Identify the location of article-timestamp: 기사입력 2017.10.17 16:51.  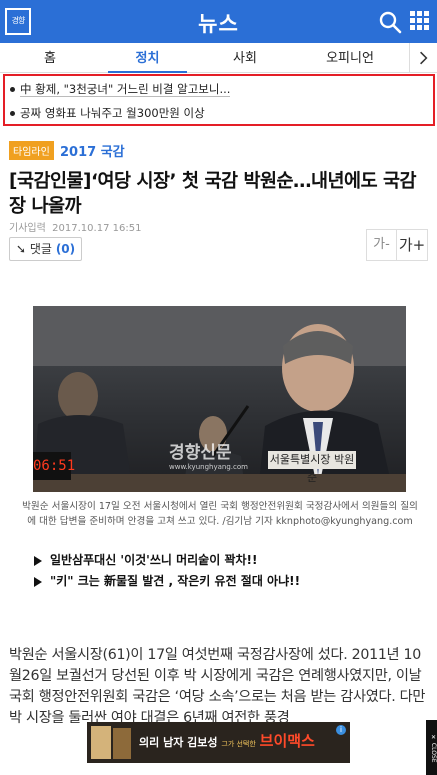
(75, 226).